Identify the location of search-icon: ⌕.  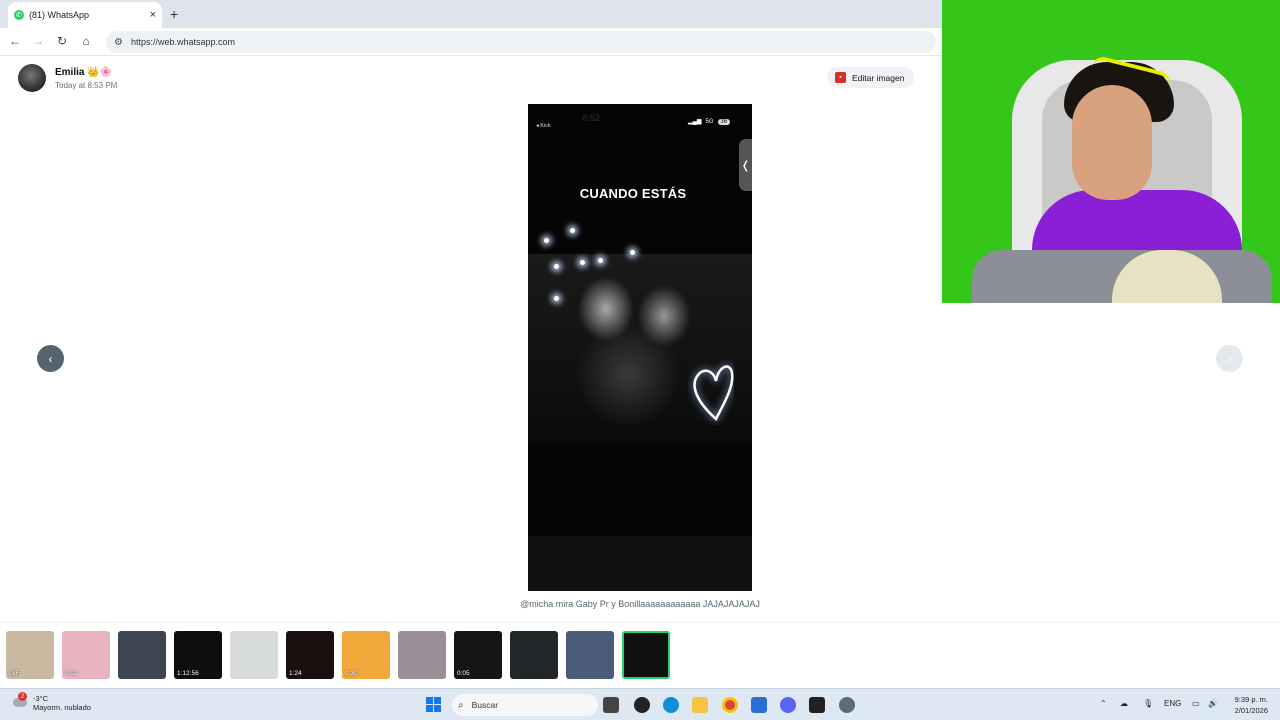
(461, 705).